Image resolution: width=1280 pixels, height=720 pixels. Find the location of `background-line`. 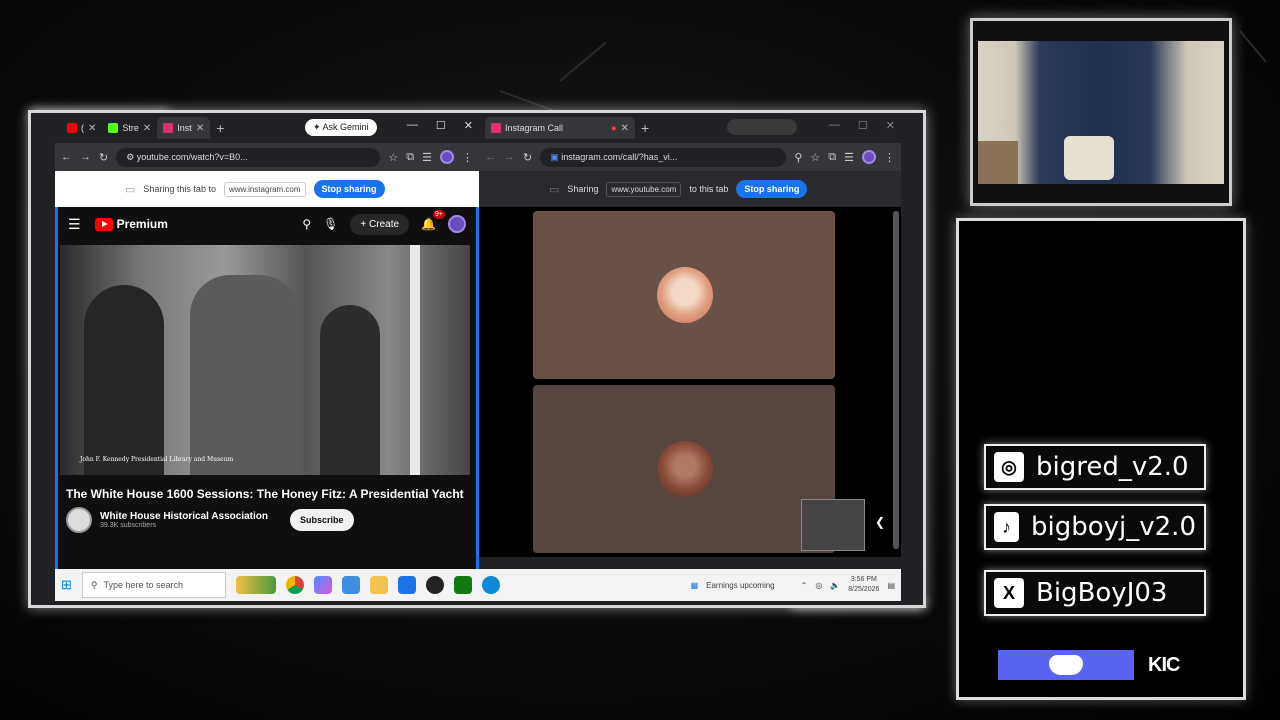

background-line is located at coordinates (1253, 46).